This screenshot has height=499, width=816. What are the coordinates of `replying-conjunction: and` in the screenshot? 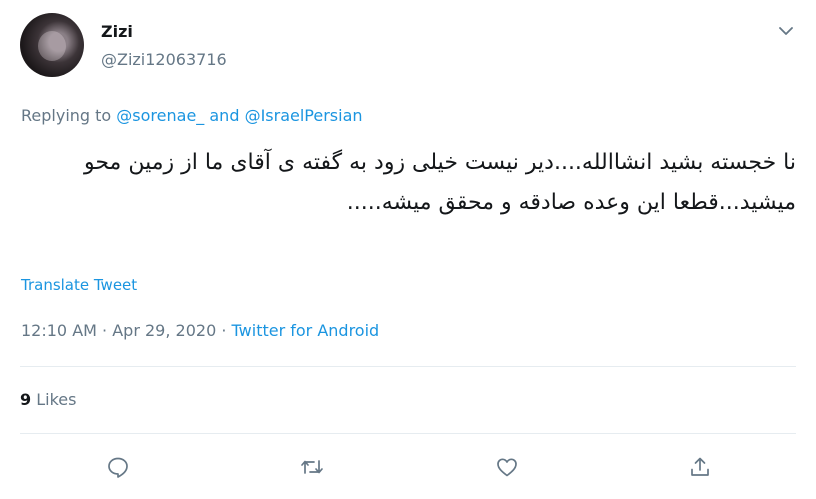 It's located at (224, 115).